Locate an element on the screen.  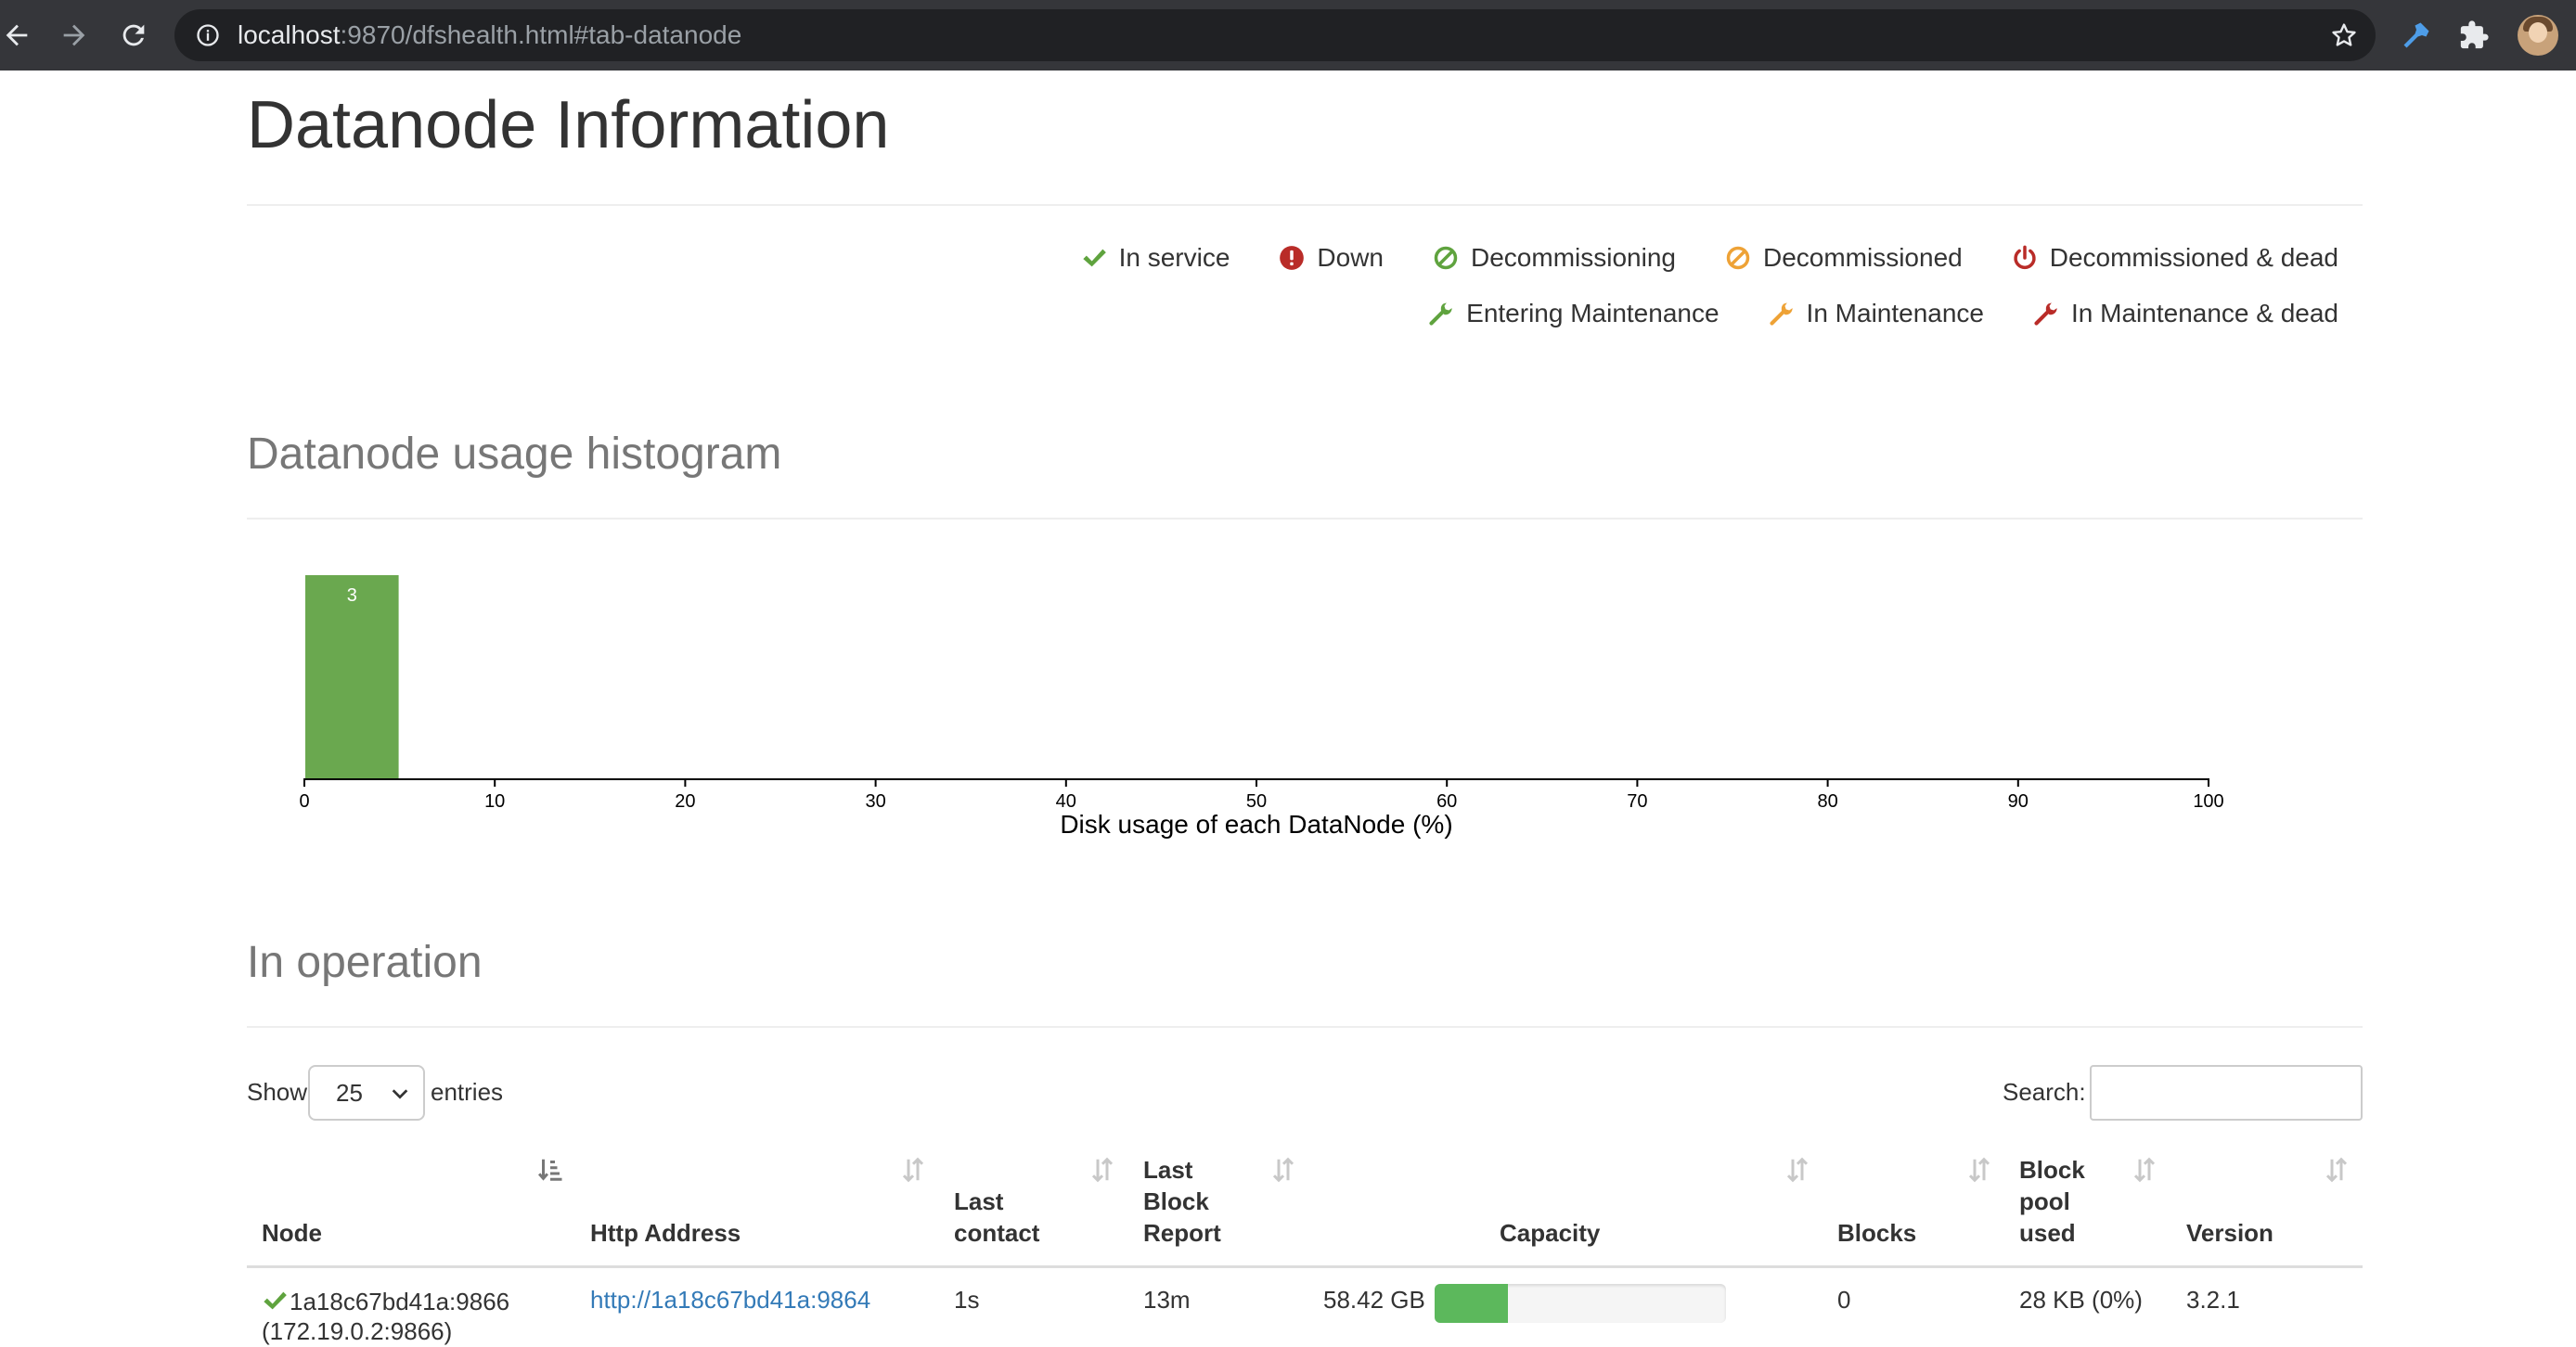
column-header-version: Version is located at coordinates (2229, 1233).